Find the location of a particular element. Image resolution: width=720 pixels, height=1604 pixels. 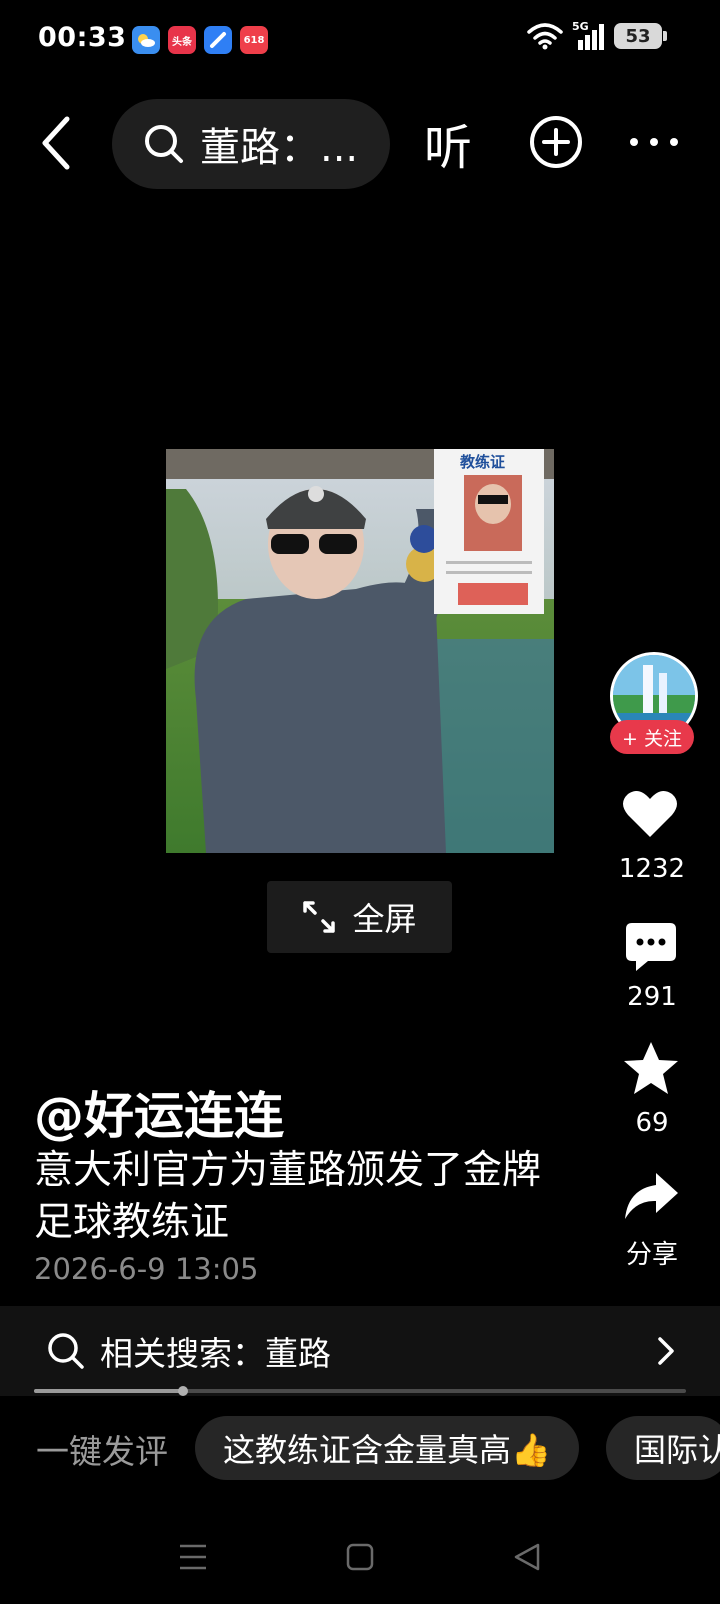

favorite-count: 69 is located at coordinates (652, 1123).